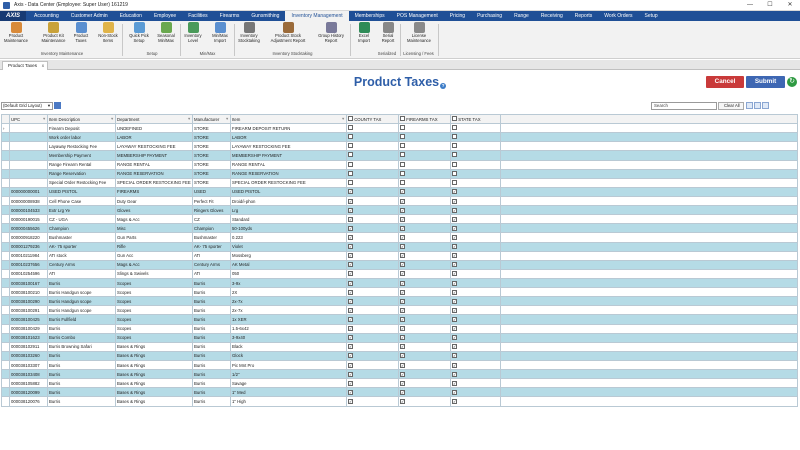 Image resolution: width=800 pixels, height=450 pixels. Describe the element at coordinates (651, 16) in the screenshot. I see `menu-item-setup: Setup` at that location.